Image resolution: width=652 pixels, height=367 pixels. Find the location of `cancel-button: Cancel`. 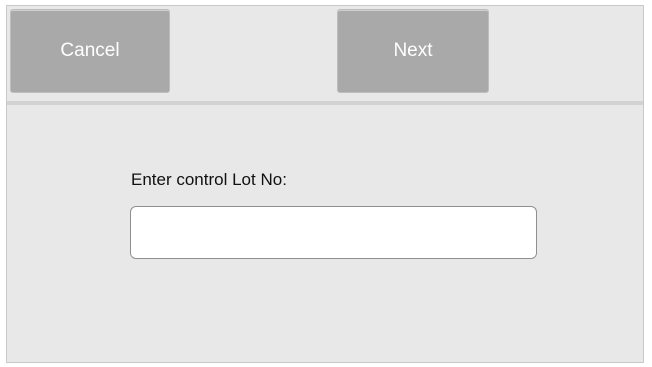

cancel-button: Cancel is located at coordinates (90, 51).